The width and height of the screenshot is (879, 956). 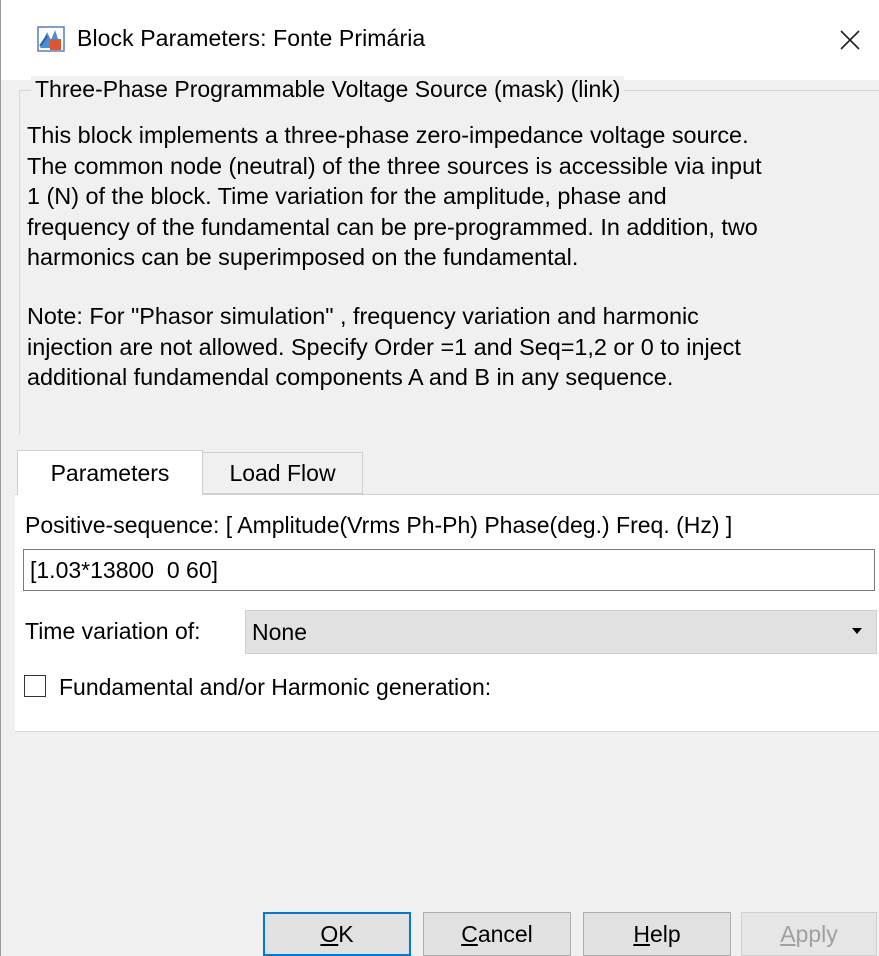 I want to click on cancel-button: Cancel, so click(x=497, y=934).